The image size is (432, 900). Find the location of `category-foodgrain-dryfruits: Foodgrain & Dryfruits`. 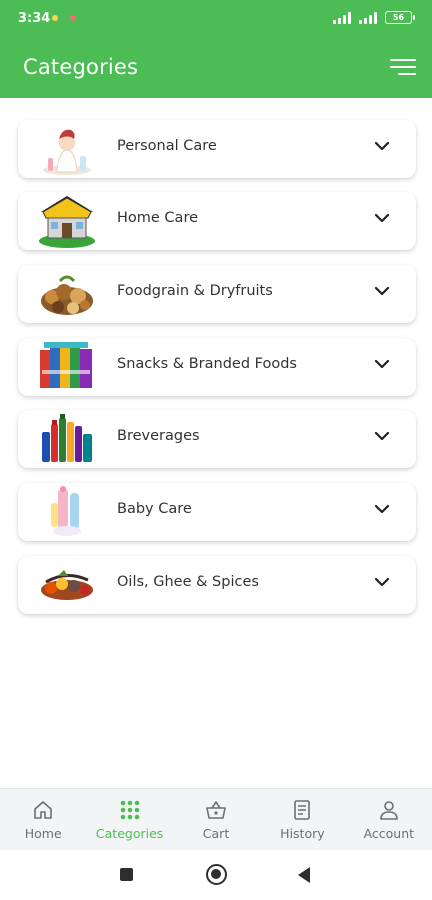

category-foodgrain-dryfruits: Foodgrain & Dryfruits is located at coordinates (217, 294).